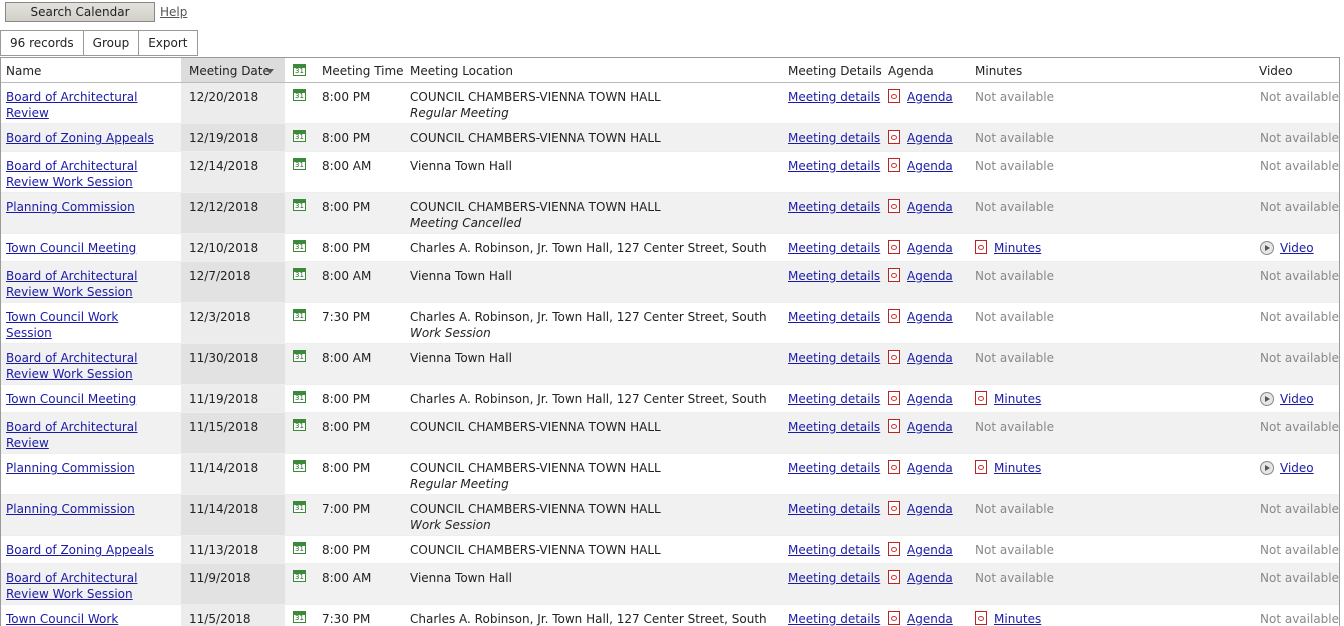  What do you see at coordinates (80, 11) in the screenshot?
I see `search-calendar-button: Search Calendar` at bounding box center [80, 11].